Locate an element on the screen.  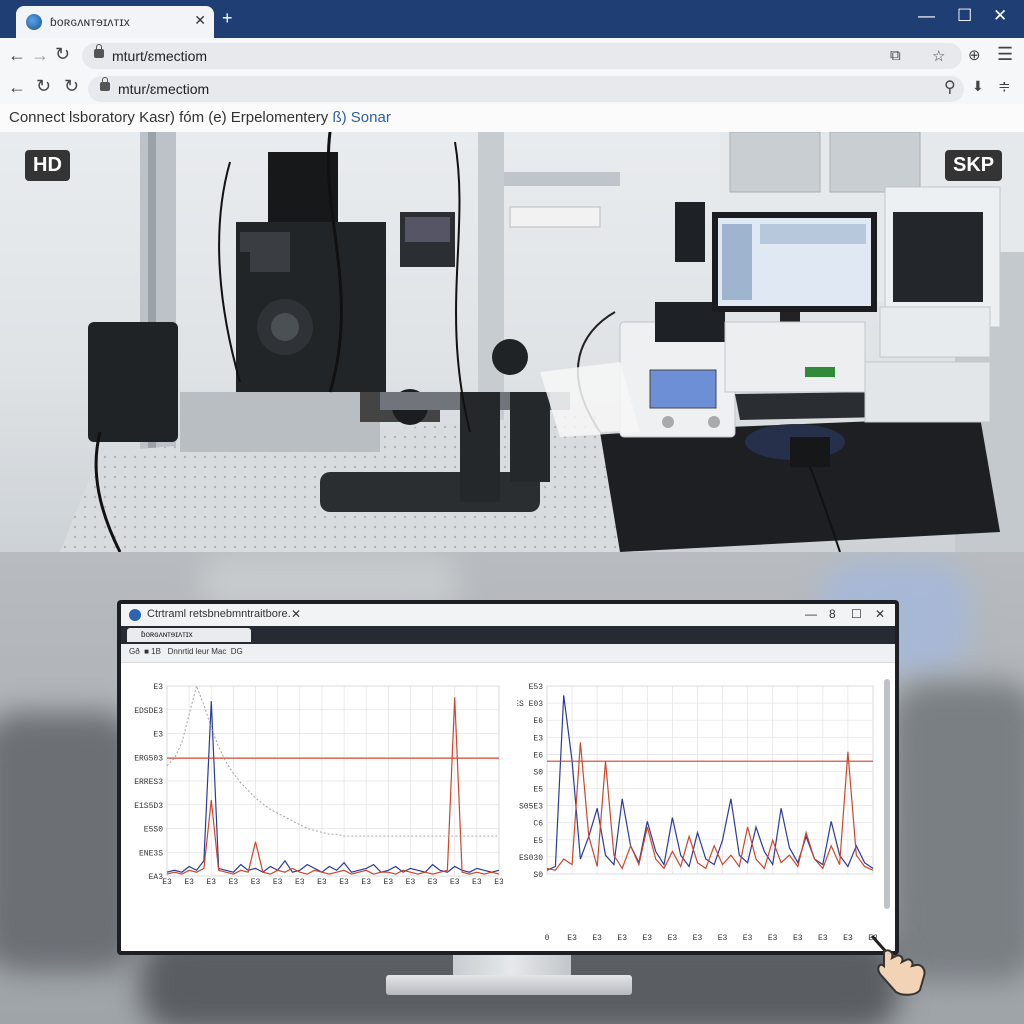
browser-titlebar: ɓoʀɢʌɴтɘɪʌтɪx ✕ + — ☐ ✕ is located at coordinates (512, 19).